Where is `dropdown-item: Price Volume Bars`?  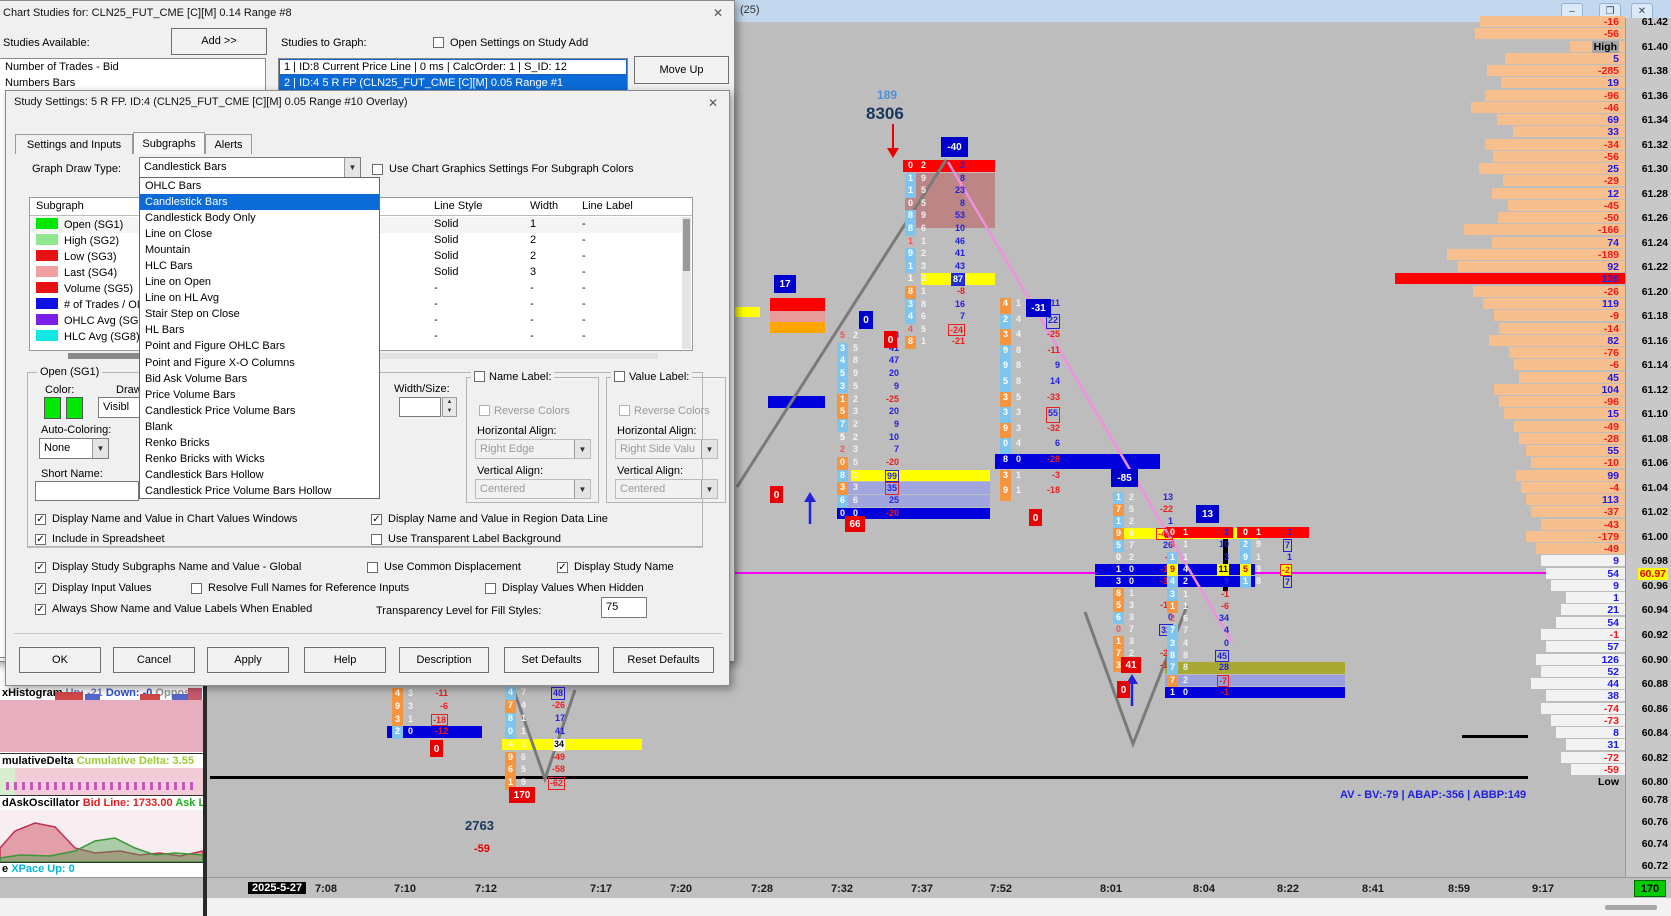 dropdown-item: Price Volume Bars is located at coordinates (259, 395).